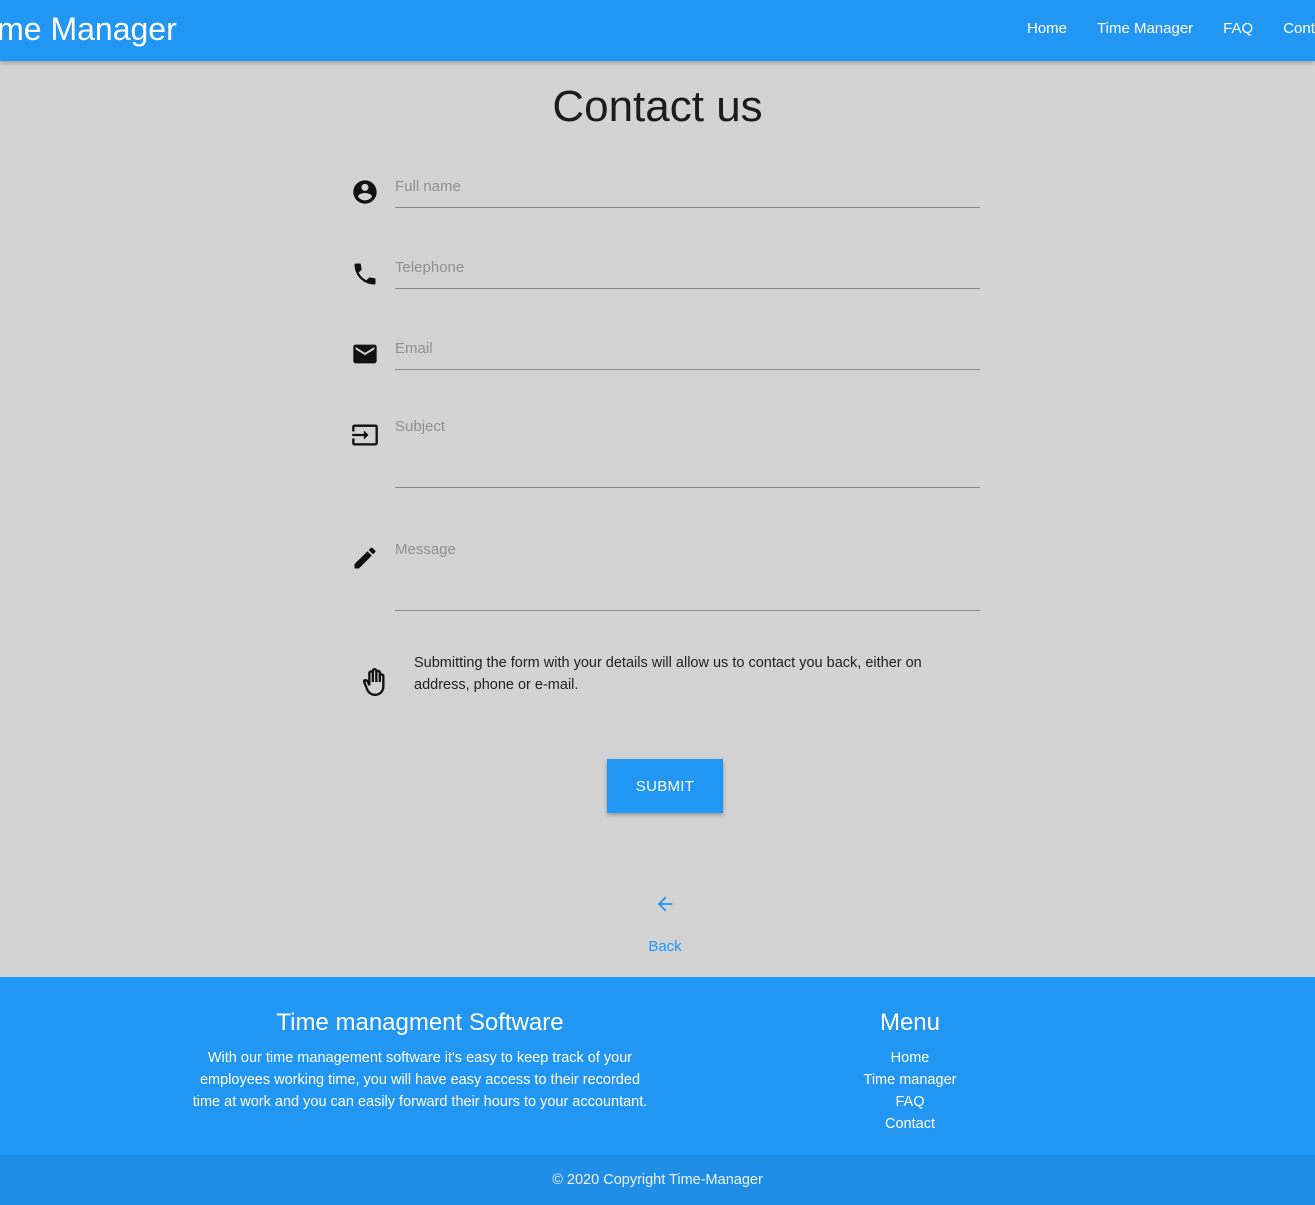 The width and height of the screenshot is (1315, 1205). I want to click on footer-menu-item-time-manager: Time manager, so click(910, 1080).